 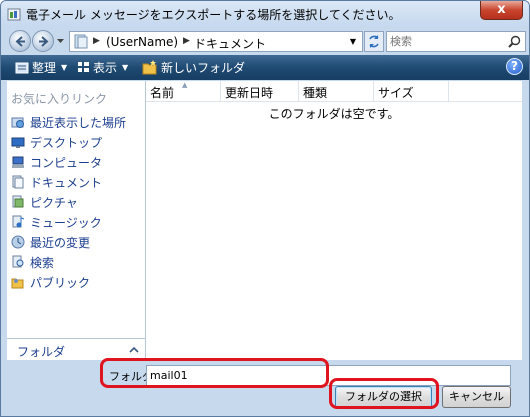 I want to click on sidebar-item-searches: 検索, so click(x=32, y=262).